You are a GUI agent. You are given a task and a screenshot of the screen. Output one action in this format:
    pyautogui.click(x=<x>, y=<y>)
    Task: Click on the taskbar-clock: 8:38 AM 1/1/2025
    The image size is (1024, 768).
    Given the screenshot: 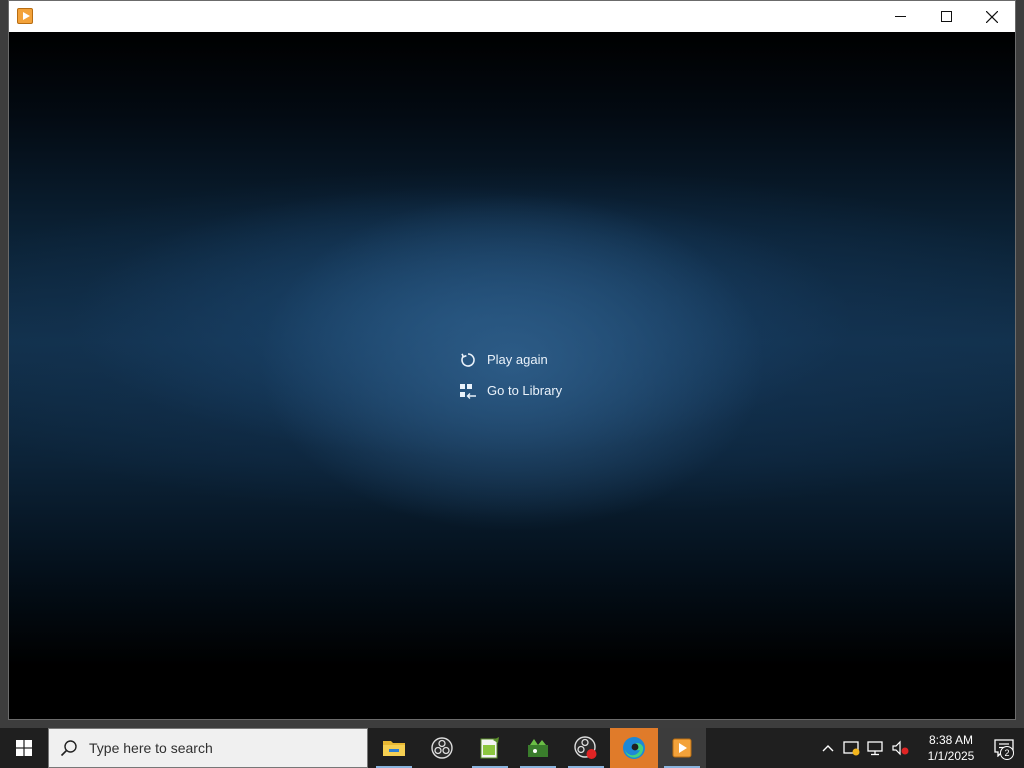 What is the action you would take?
    pyautogui.click(x=951, y=748)
    